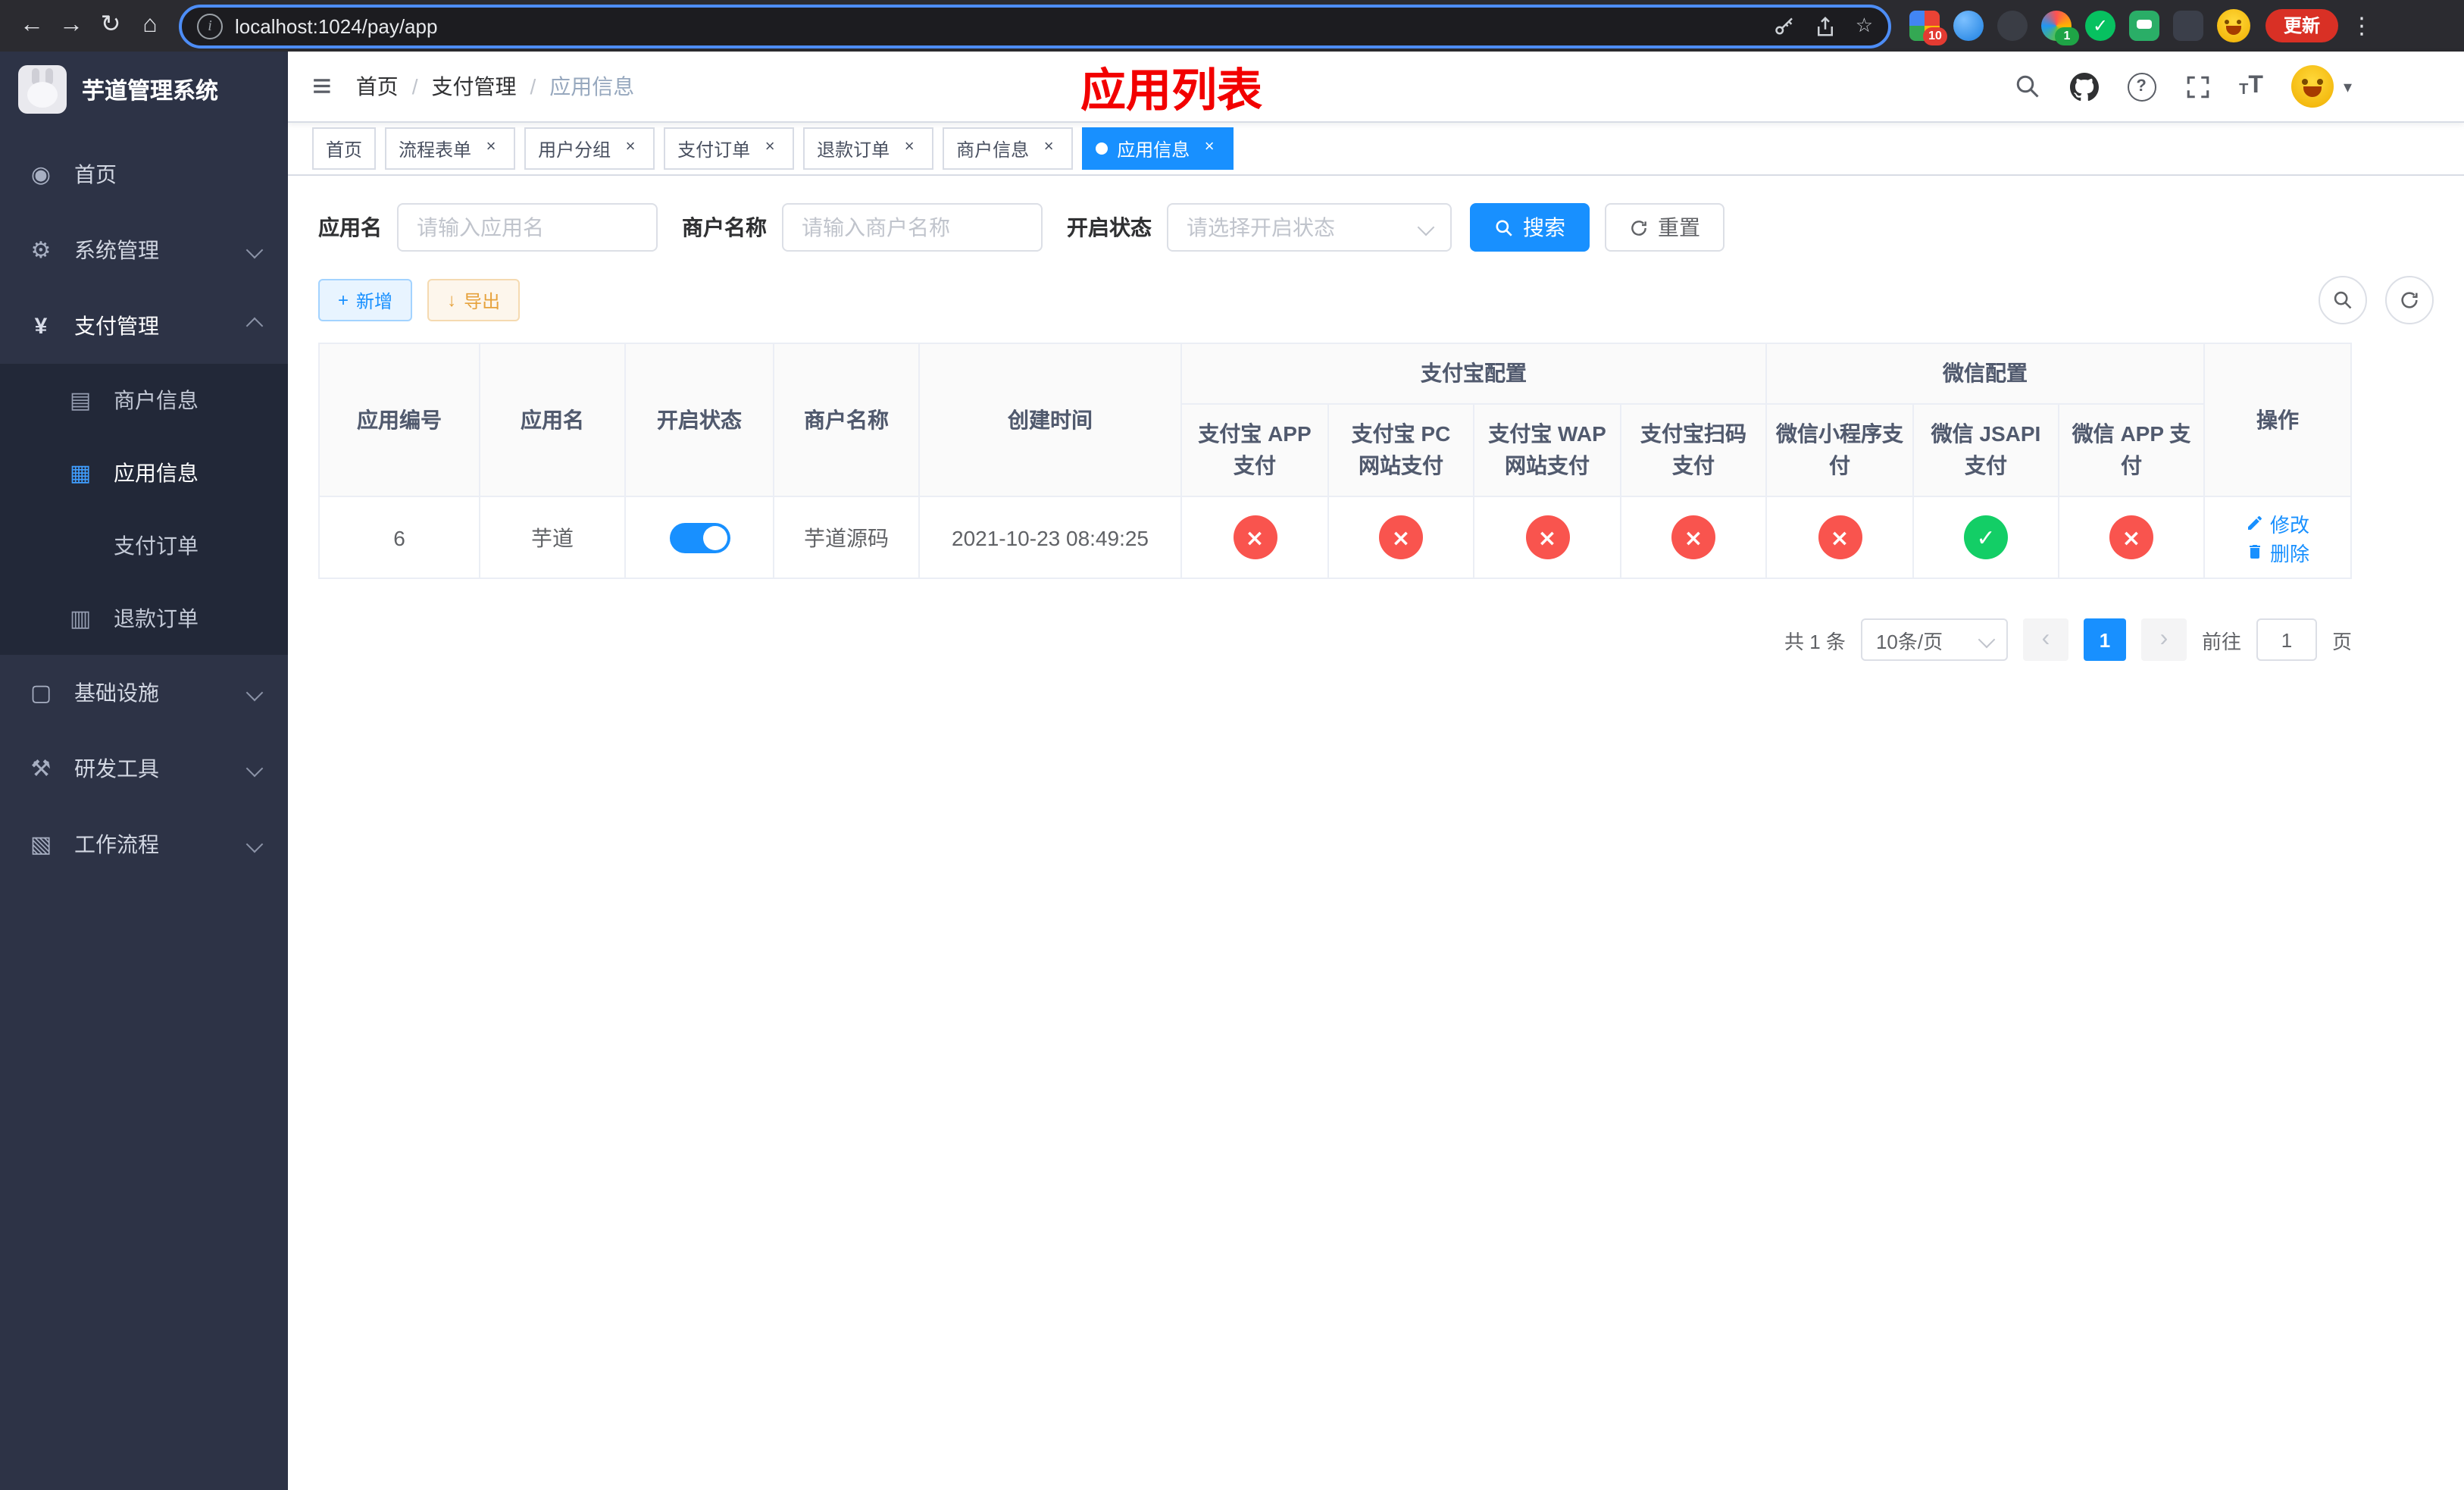 Image resolution: width=2464 pixels, height=1490 pixels. What do you see at coordinates (2131, 537) in the screenshot?
I see `cell-wx-app: ×` at bounding box center [2131, 537].